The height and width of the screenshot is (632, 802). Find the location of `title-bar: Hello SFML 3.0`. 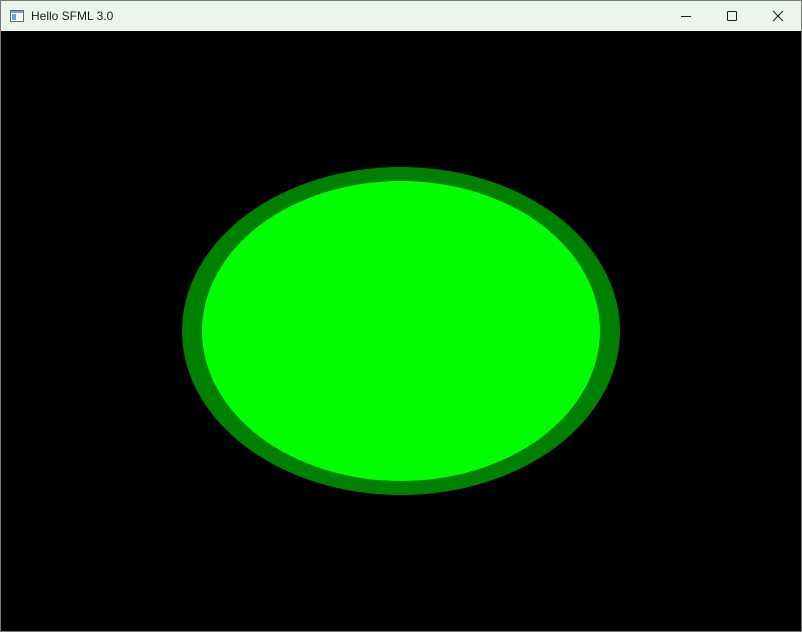

title-bar: Hello SFML 3.0 is located at coordinates (401, 16).